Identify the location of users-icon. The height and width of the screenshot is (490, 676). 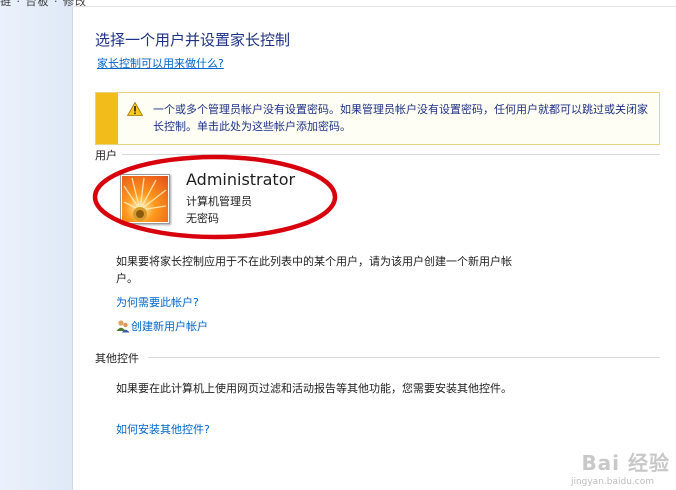
(123, 326).